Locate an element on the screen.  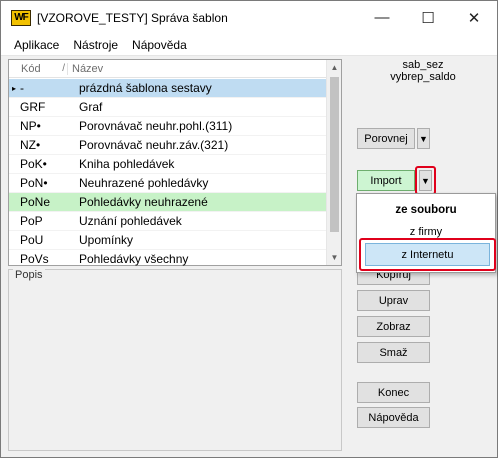
menu-bar: Aplikace Nástroje Nápověda is located at coordinates (249, 45).